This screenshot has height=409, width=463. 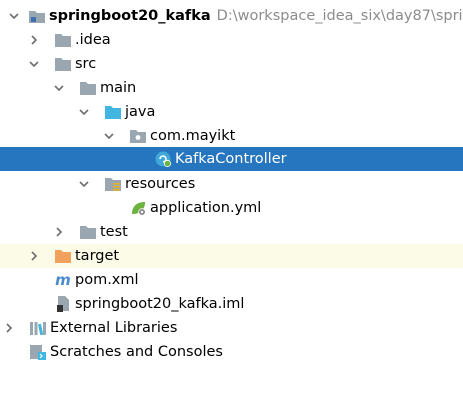 I want to click on tree-node-label: test, so click(x=114, y=232).